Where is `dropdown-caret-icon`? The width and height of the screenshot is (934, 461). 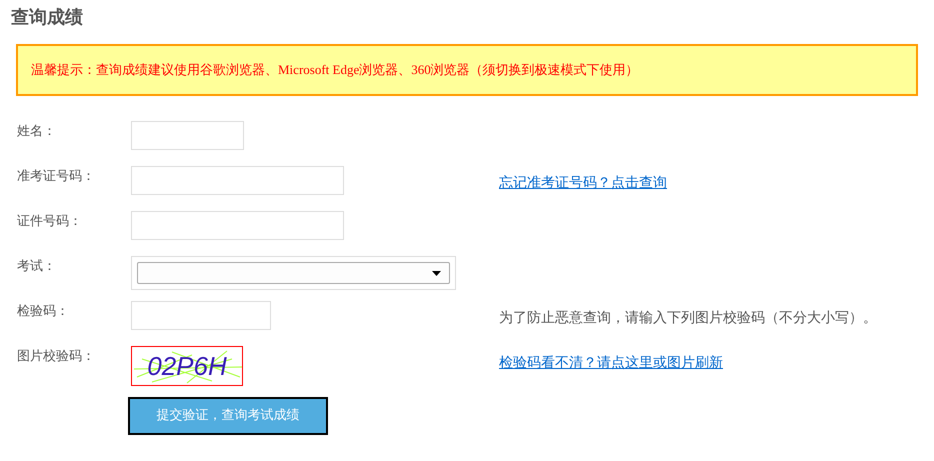
dropdown-caret-icon is located at coordinates (436, 273).